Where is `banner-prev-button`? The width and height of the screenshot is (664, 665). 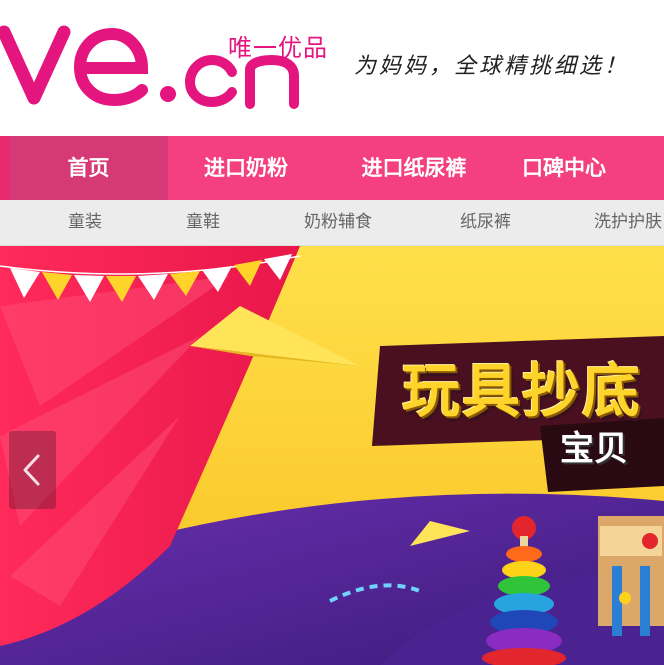 banner-prev-button is located at coordinates (32, 470).